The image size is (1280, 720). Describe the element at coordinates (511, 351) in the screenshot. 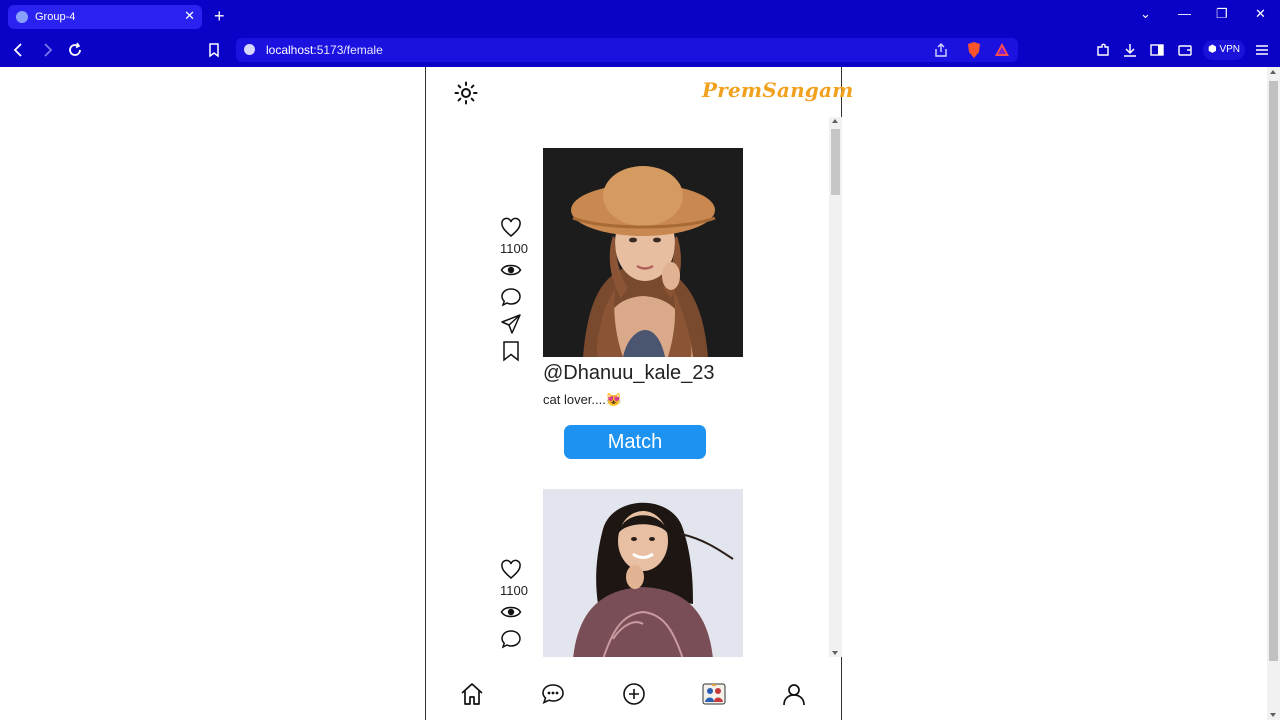

I see `bookmark-icon` at that location.